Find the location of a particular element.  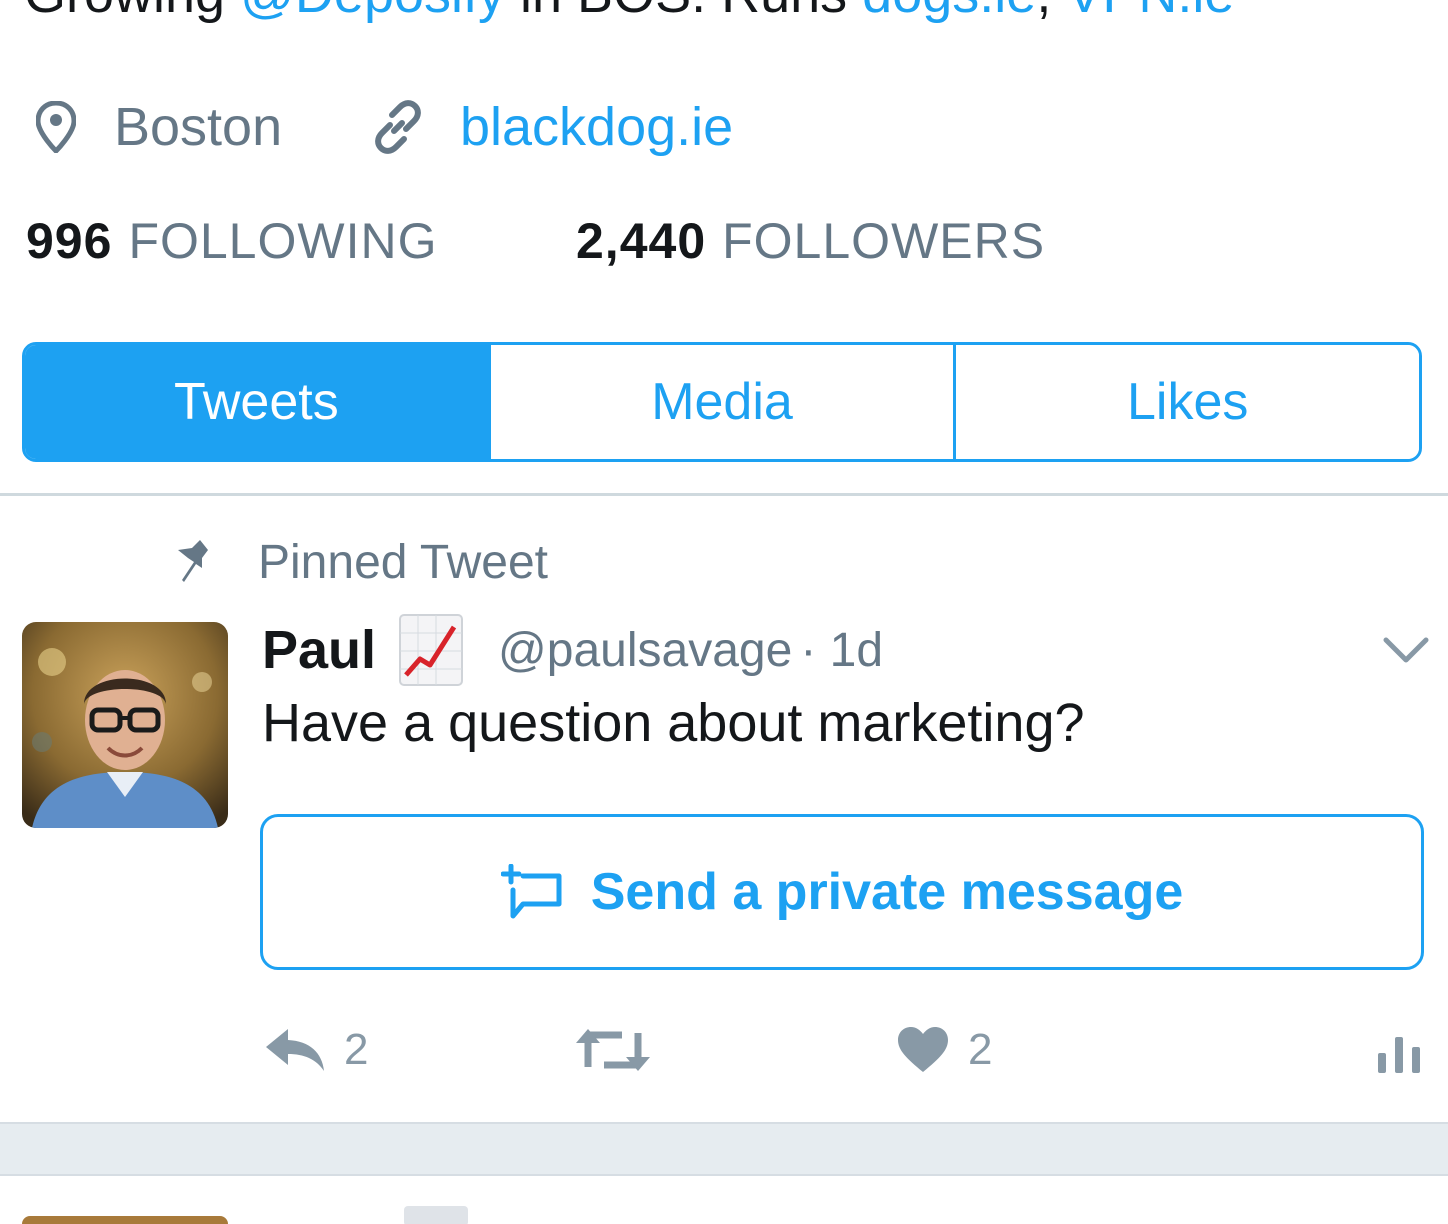

retweet-icon is located at coordinates (613, 1050).